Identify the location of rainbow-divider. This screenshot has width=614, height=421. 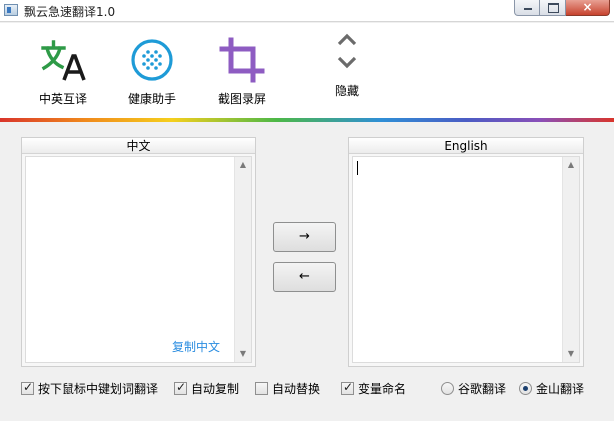
(307, 120).